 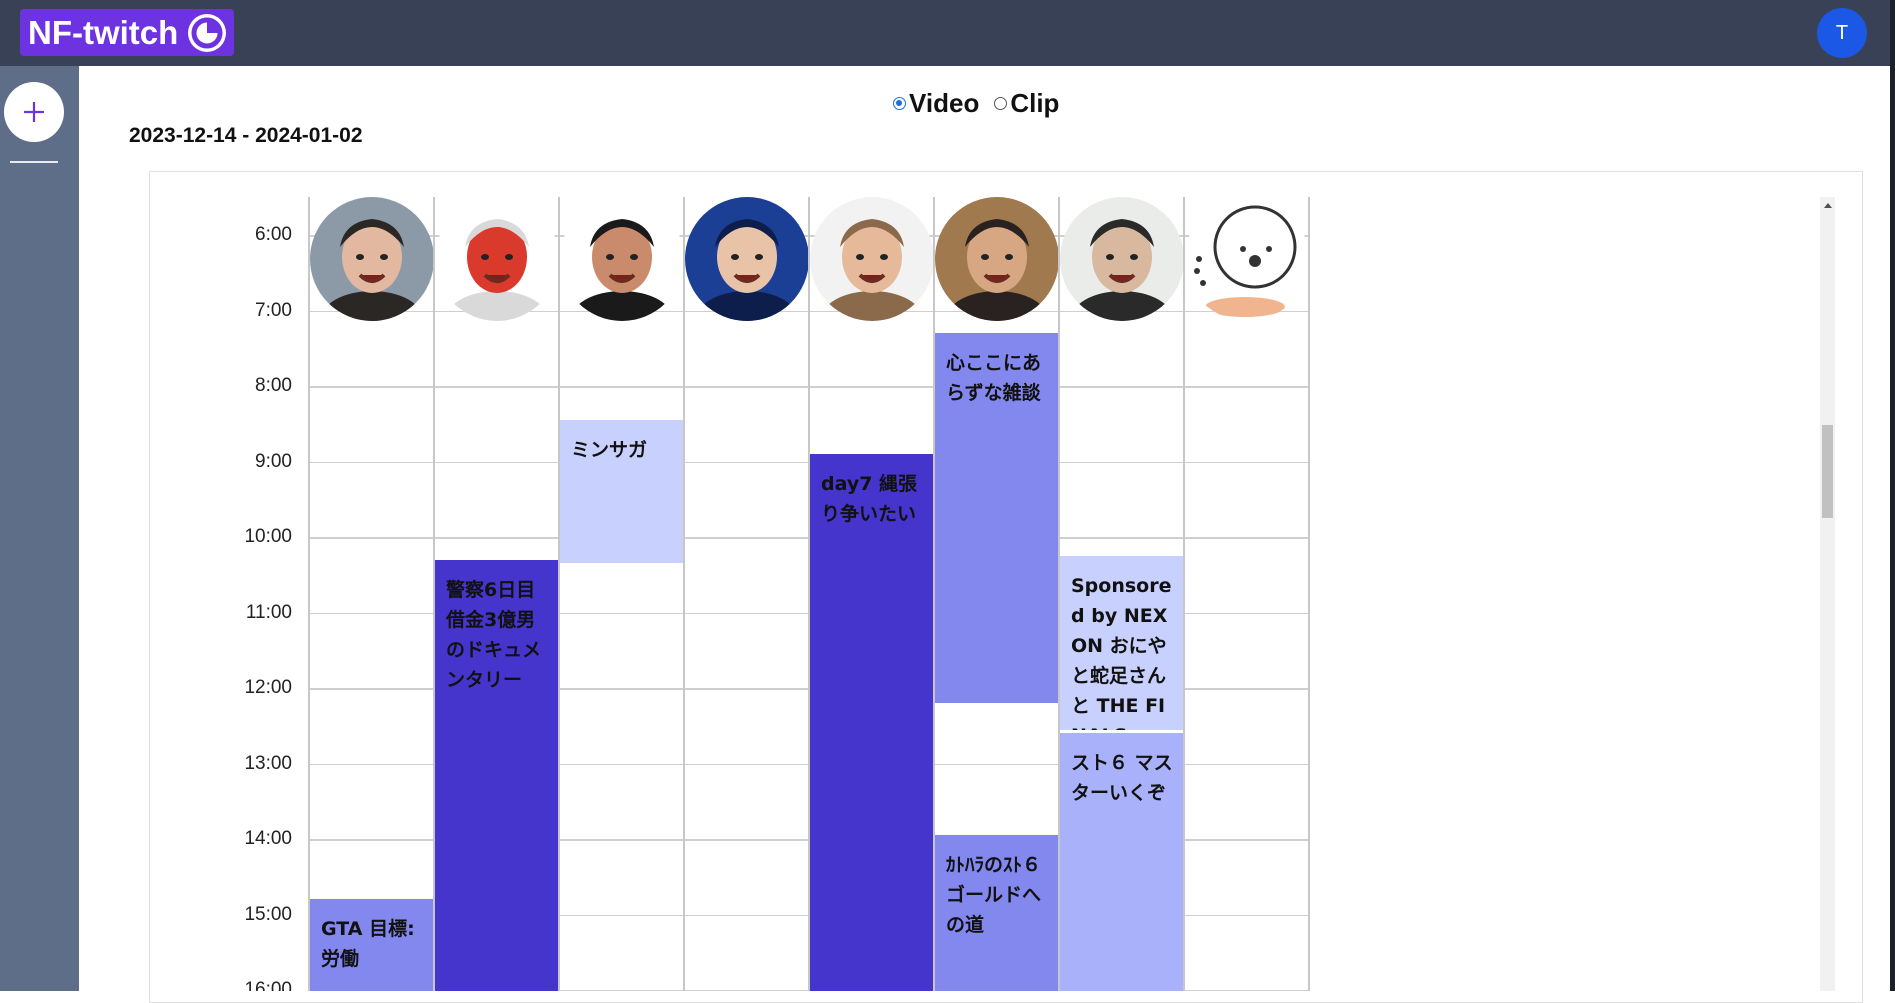 What do you see at coordinates (268, 838) in the screenshot?
I see `time-label: 14:00` at bounding box center [268, 838].